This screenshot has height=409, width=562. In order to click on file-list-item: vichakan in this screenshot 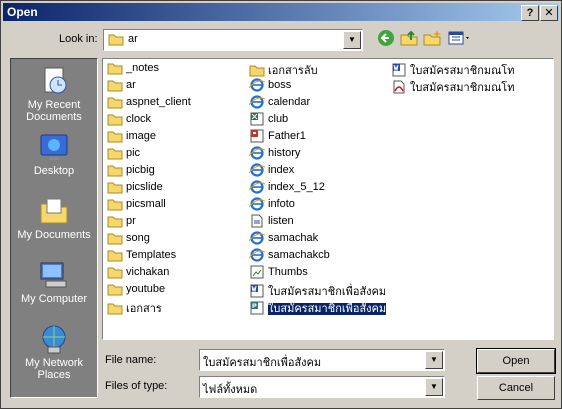, I will do `click(138, 273)`.